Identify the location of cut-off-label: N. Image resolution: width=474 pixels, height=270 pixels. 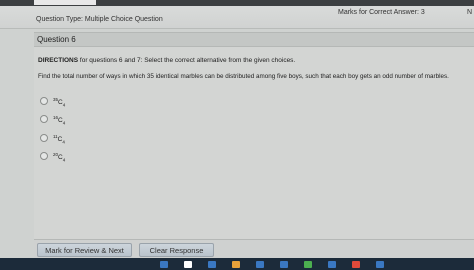
(469, 12).